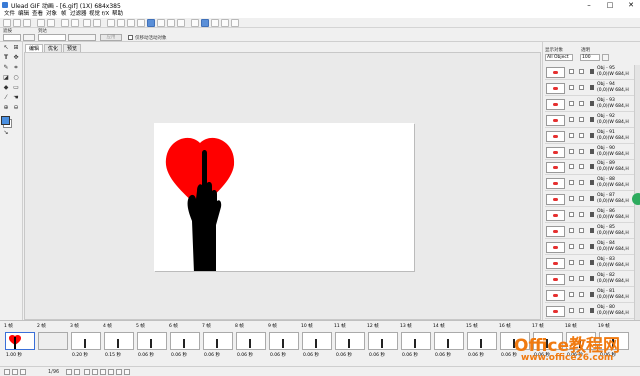  What do you see at coordinates (6, 98) in the screenshot?
I see `eyedropper-tool-icon: ⁄` at bounding box center [6, 98].